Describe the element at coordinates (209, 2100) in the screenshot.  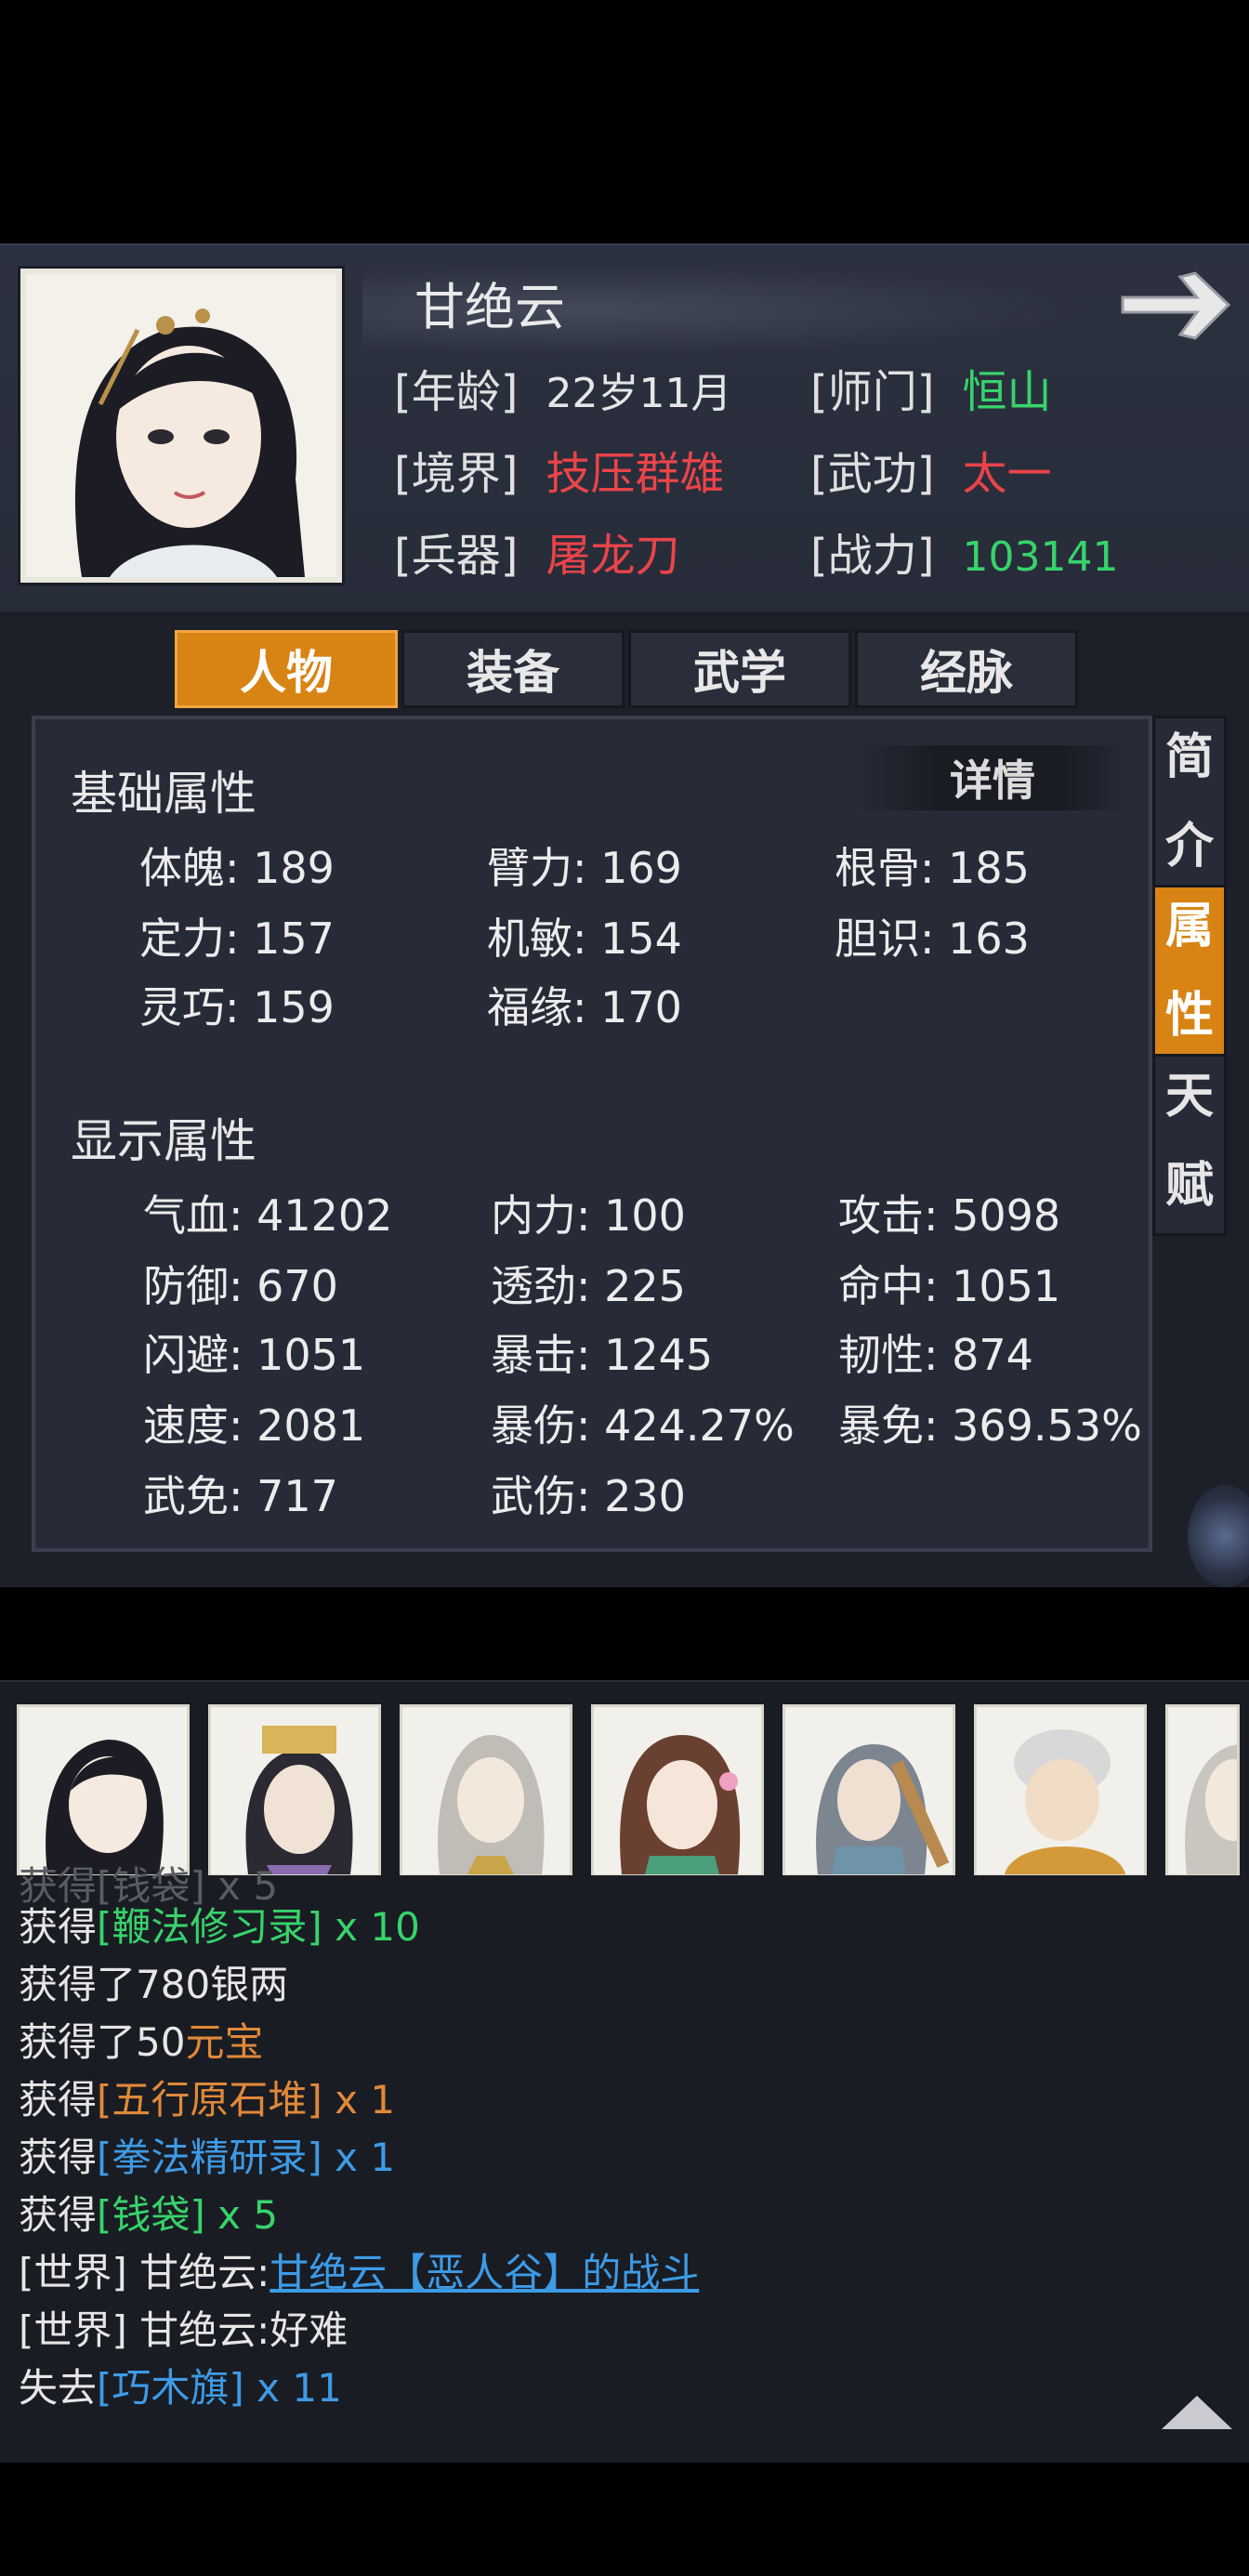
I see `log-item: [五行原石堆]` at that location.